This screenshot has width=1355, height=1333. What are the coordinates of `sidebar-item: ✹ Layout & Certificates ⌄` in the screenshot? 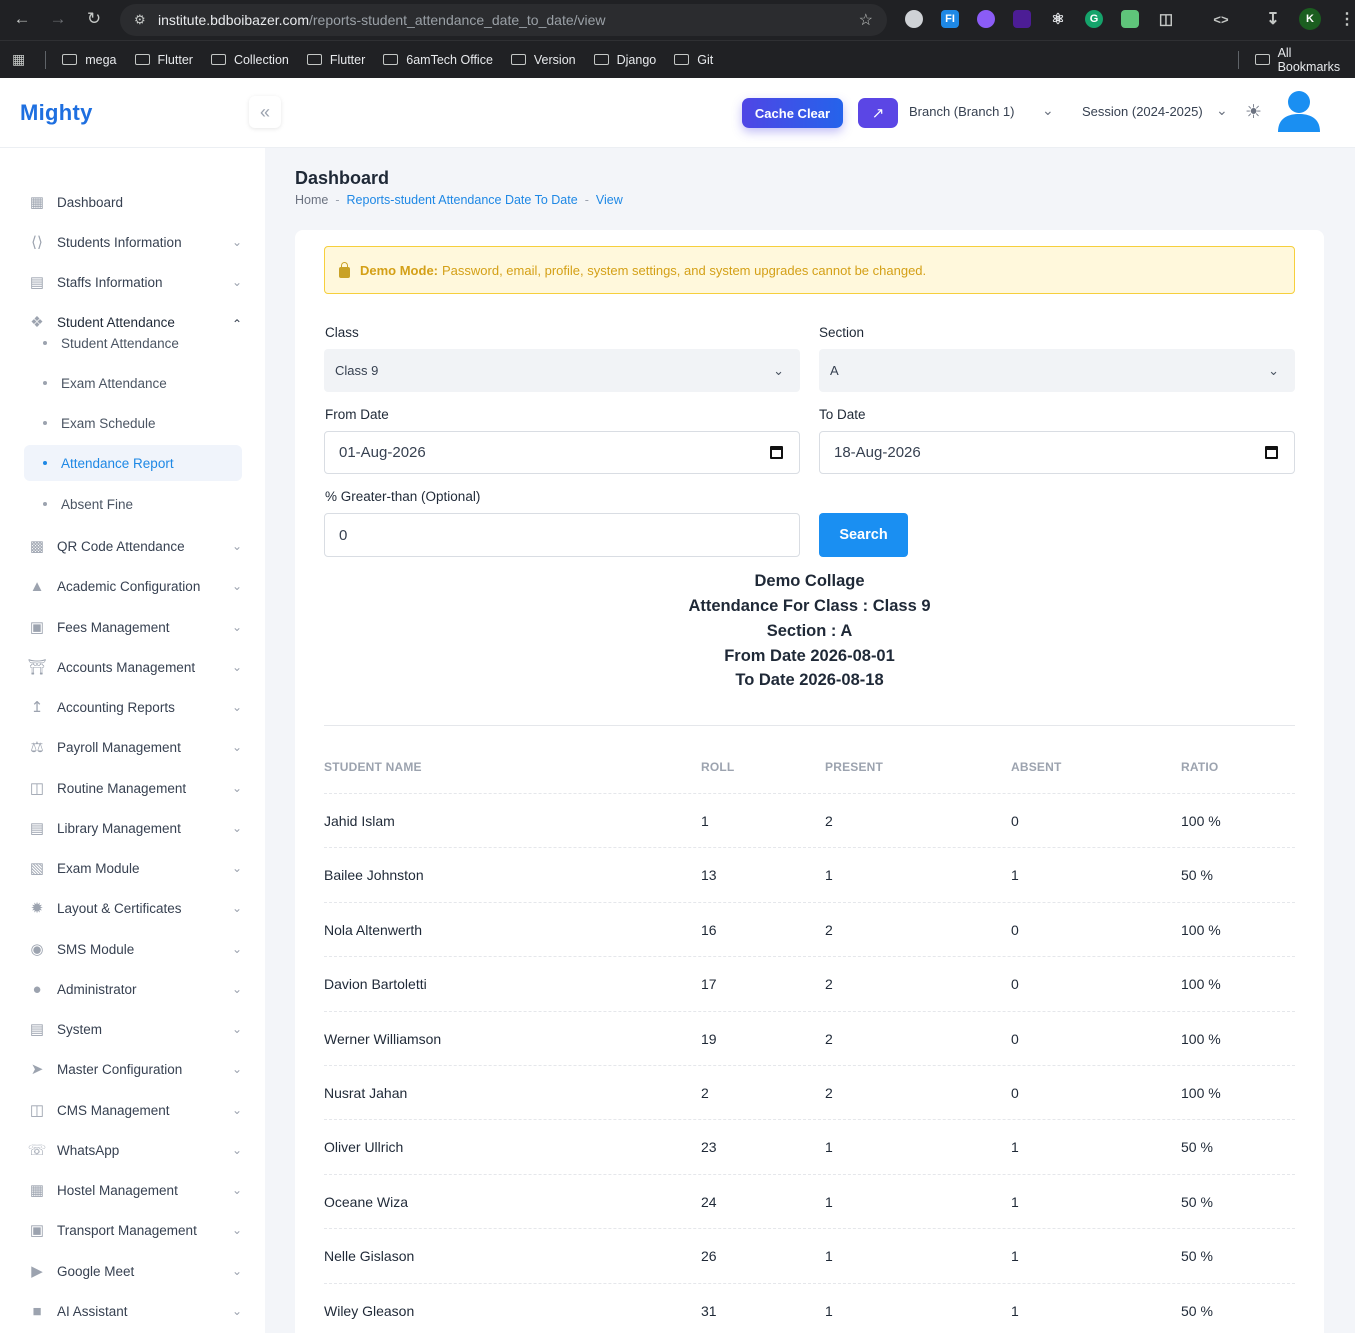 It's located at (133, 908).